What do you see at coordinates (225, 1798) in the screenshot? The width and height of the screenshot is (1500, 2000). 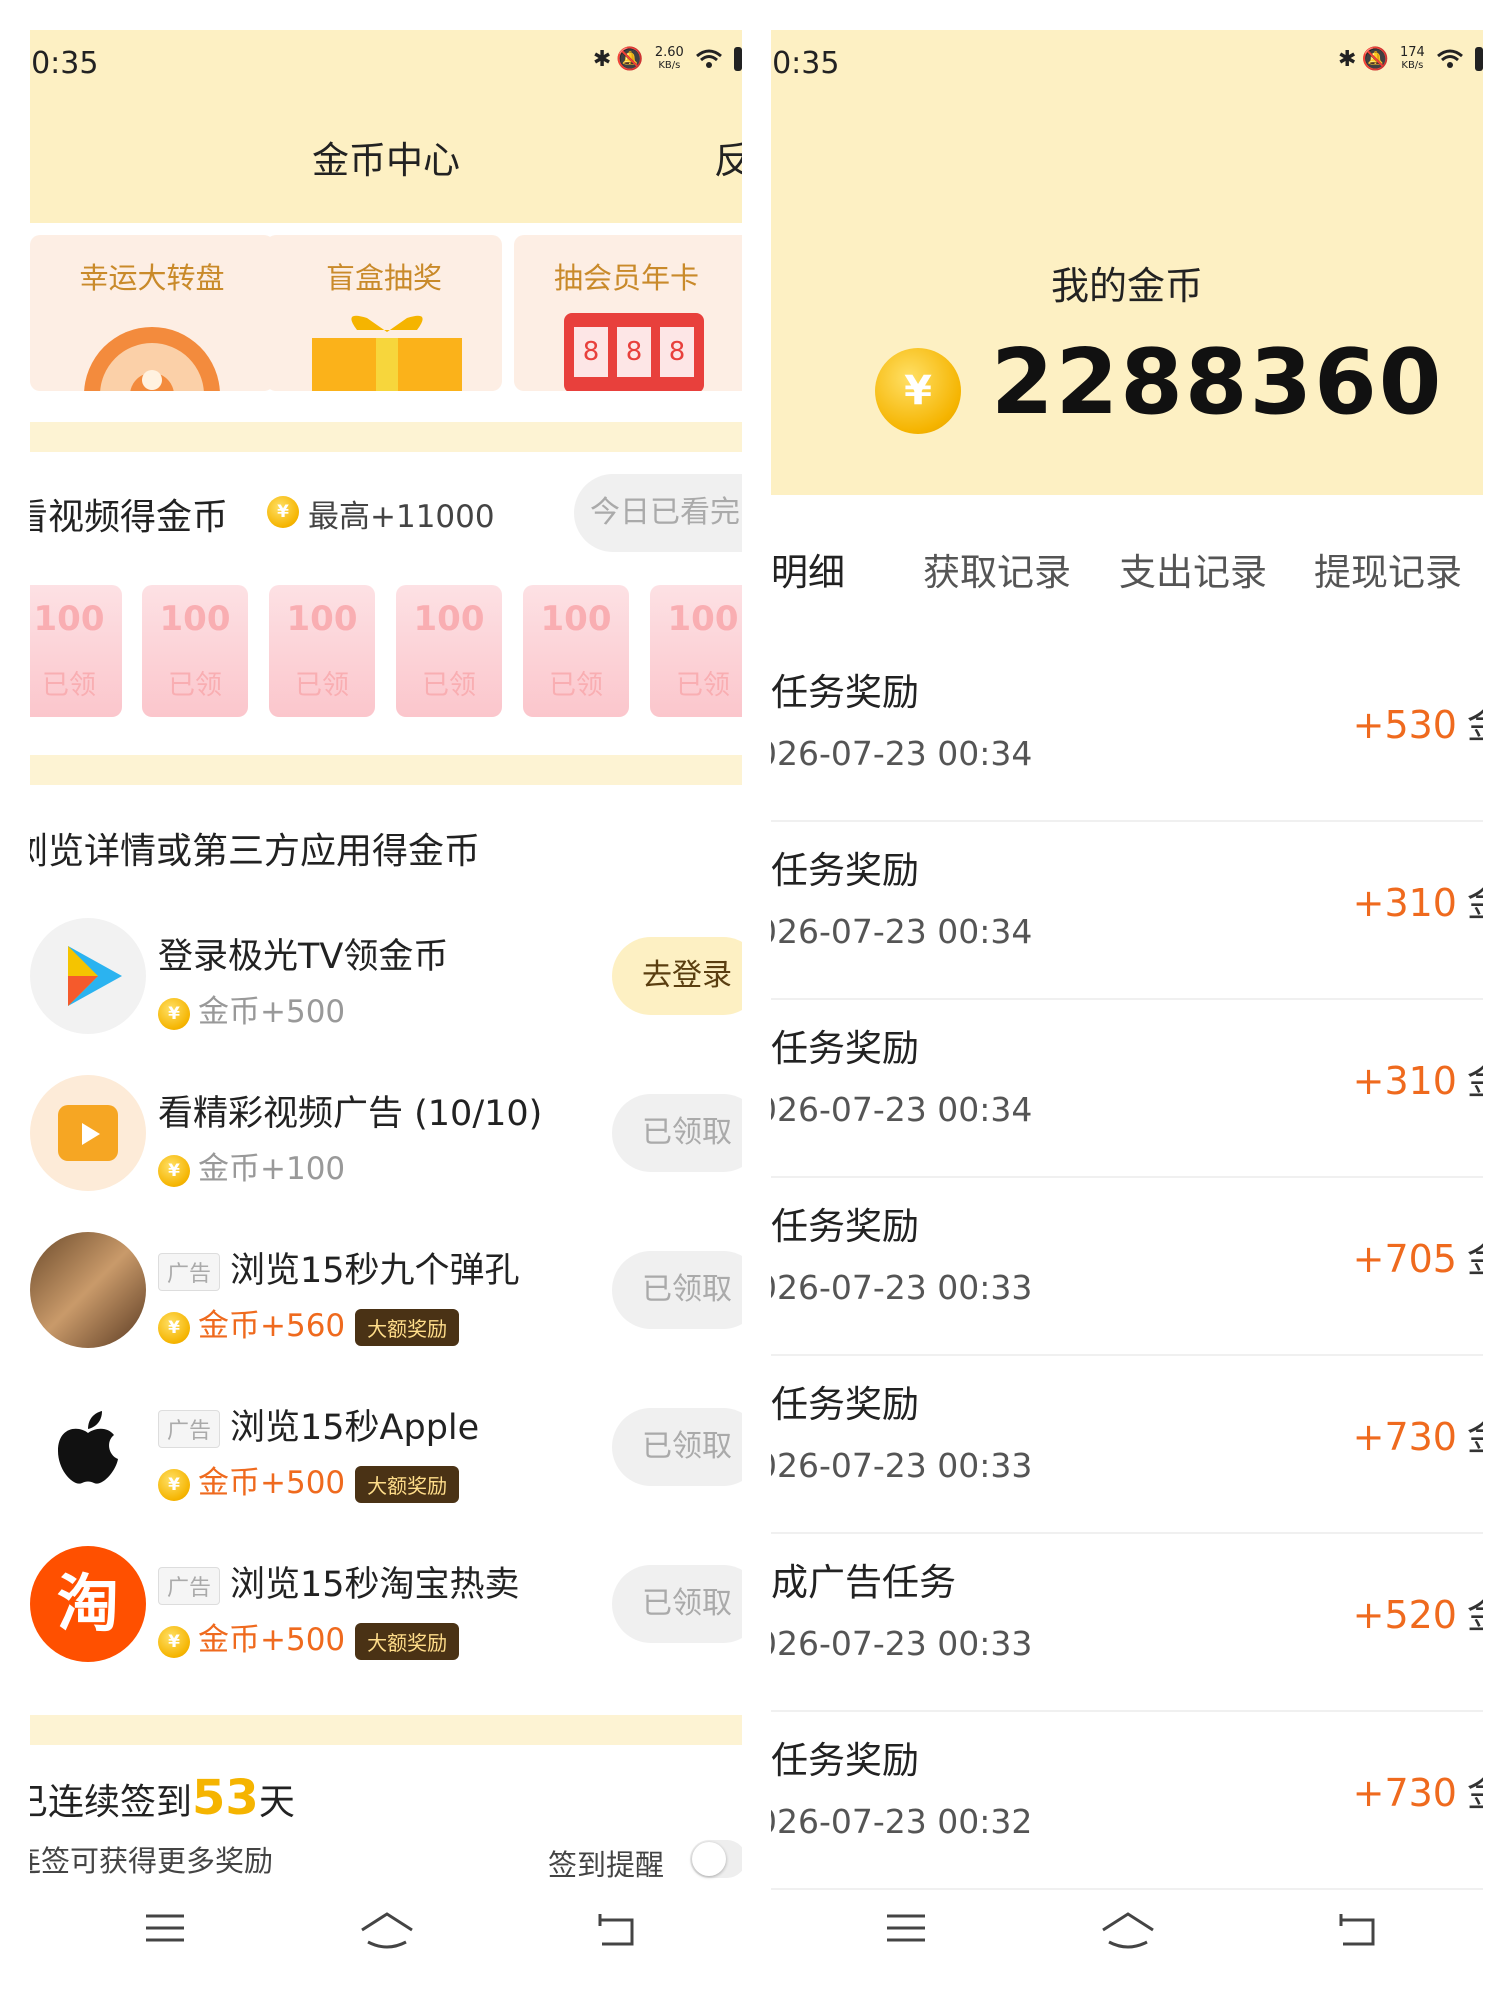 I see `signin-days: 53` at bounding box center [225, 1798].